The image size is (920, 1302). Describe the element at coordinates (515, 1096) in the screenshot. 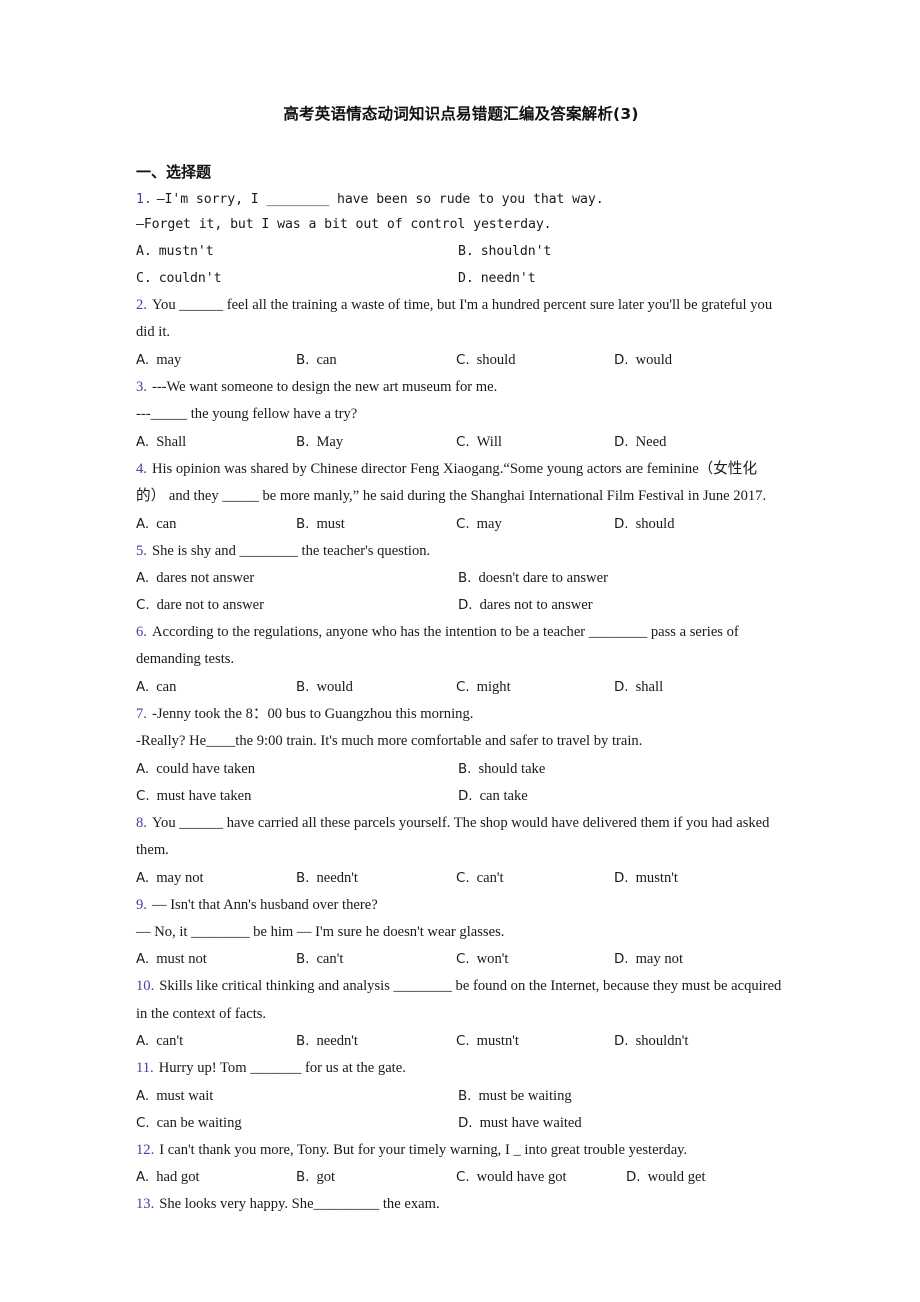

I see `answer-option: B. must be waiting` at that location.